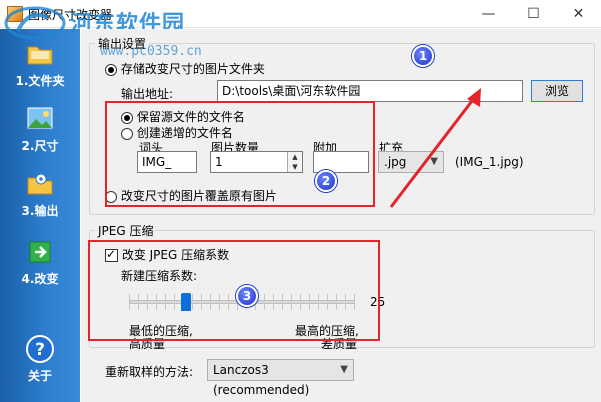  What do you see at coordinates (40, 279) in the screenshot?
I see `sidebar-item-label: 4.改变` at bounding box center [40, 279].